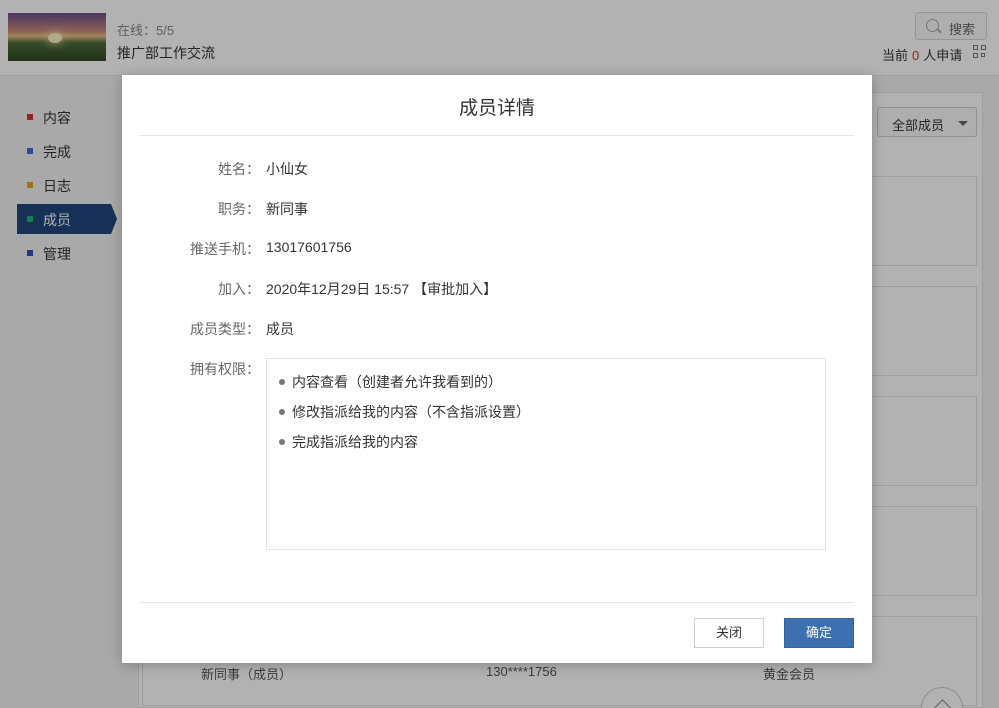  I want to click on name-label: 姓名：, so click(239, 169).